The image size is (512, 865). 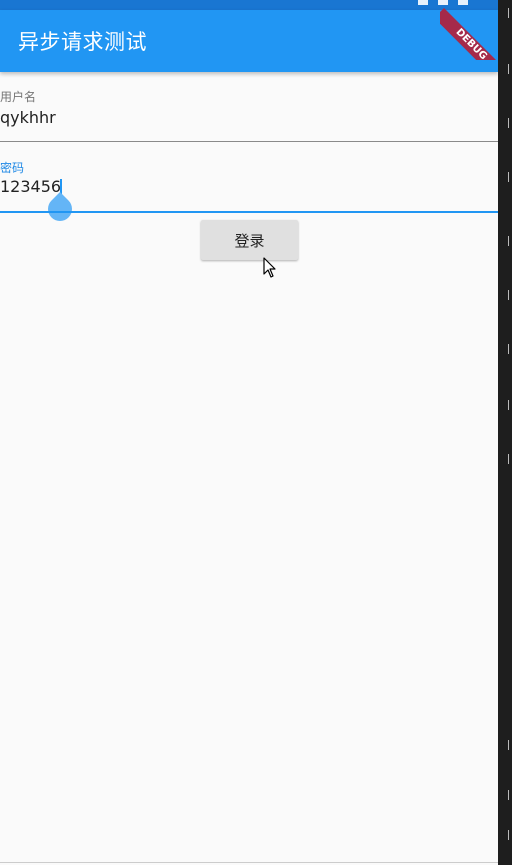 What do you see at coordinates (18, 97) in the screenshot?
I see `username-label: 用户名` at bounding box center [18, 97].